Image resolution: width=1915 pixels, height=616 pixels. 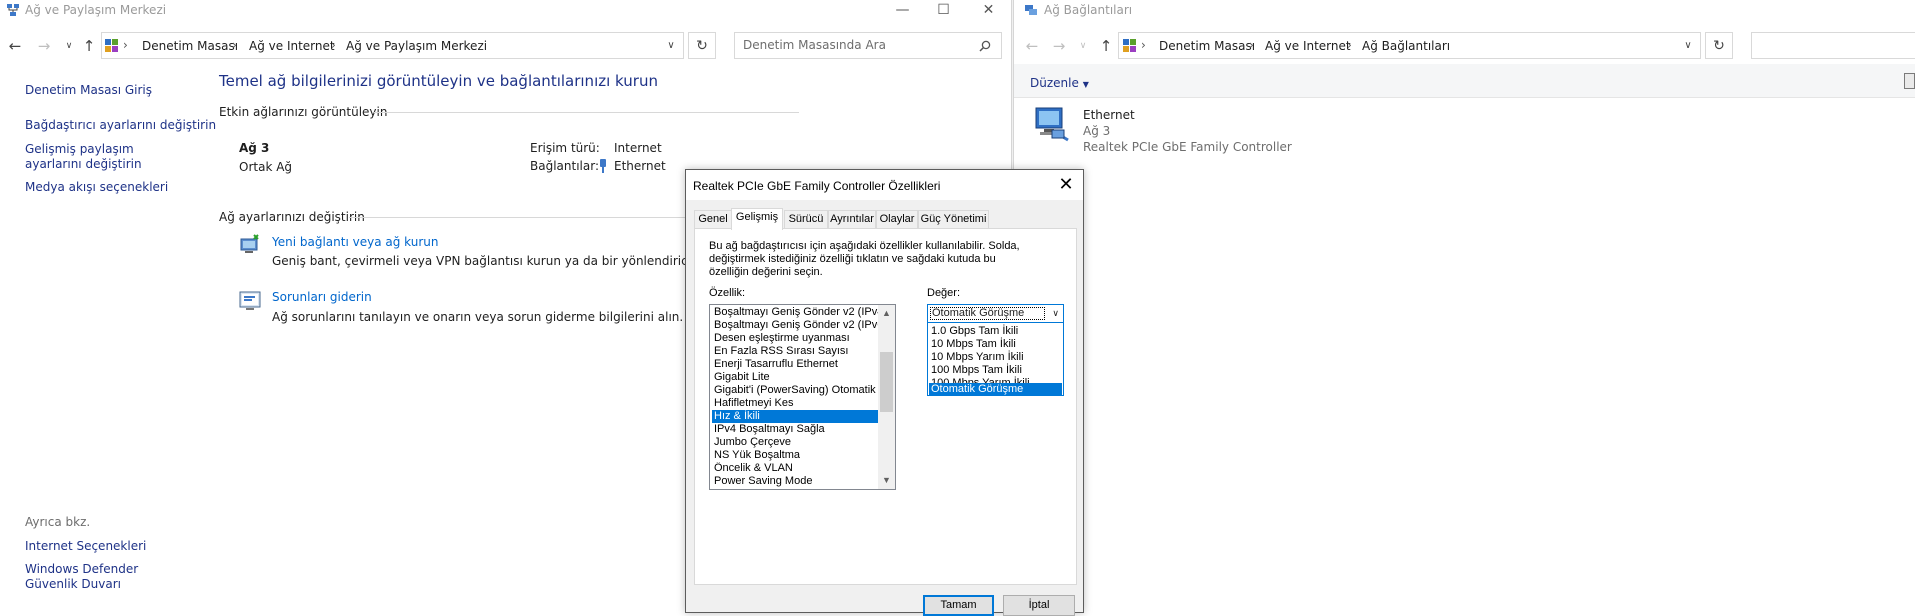 What do you see at coordinates (1833, 45) in the screenshot?
I see `search-input` at bounding box center [1833, 45].